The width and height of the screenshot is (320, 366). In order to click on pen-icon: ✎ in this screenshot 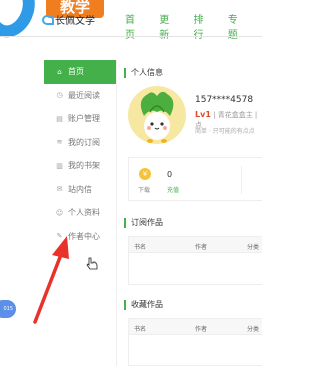, I will do `click(59, 236)`.